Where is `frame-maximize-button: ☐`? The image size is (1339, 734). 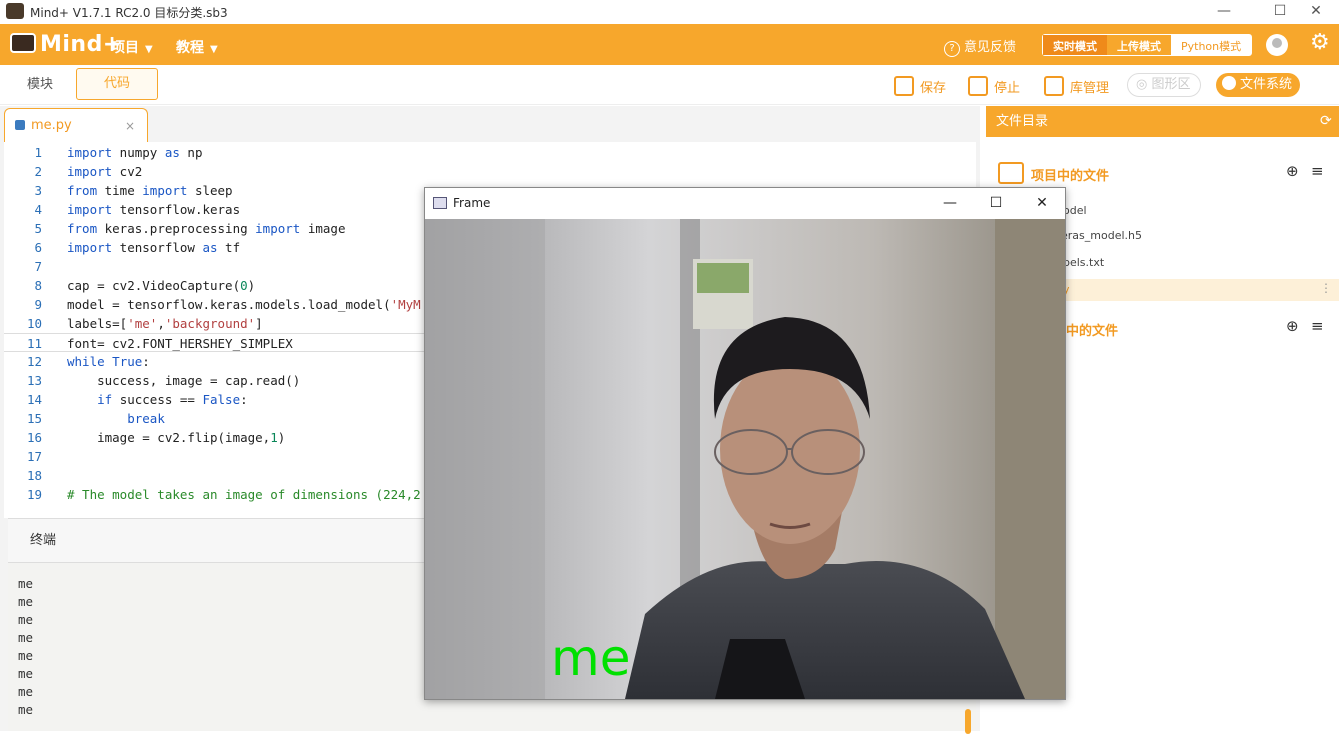 frame-maximize-button: ☐ is located at coordinates (996, 203).